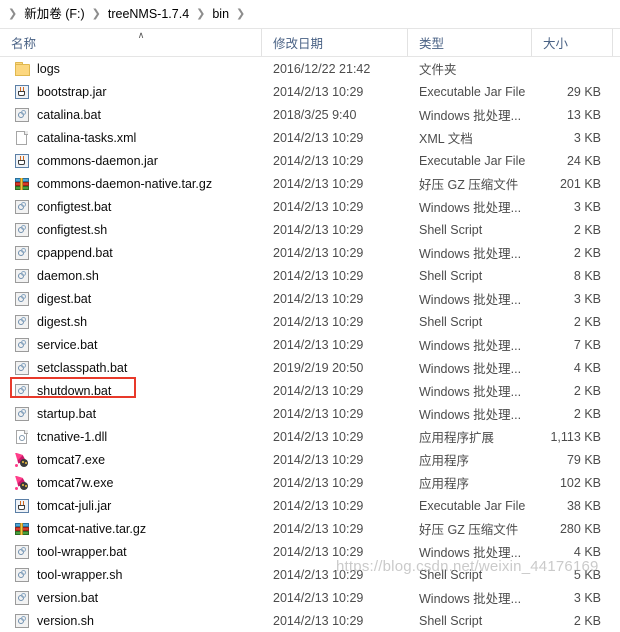 The height and width of the screenshot is (632, 620). What do you see at coordinates (22, 161) in the screenshot?
I see `jar-icon` at bounding box center [22, 161].